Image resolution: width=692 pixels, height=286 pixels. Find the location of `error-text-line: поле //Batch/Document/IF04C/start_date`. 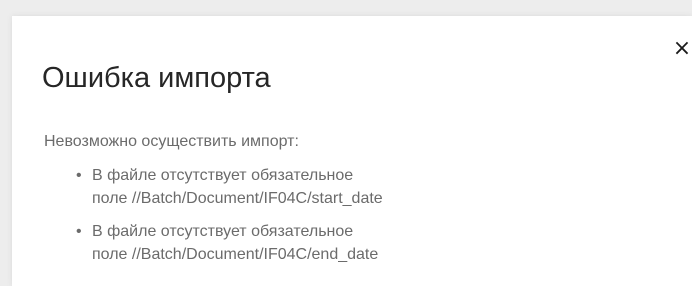

error-text-line: поле //Batch/Document/IF04C/start_date is located at coordinates (237, 198).